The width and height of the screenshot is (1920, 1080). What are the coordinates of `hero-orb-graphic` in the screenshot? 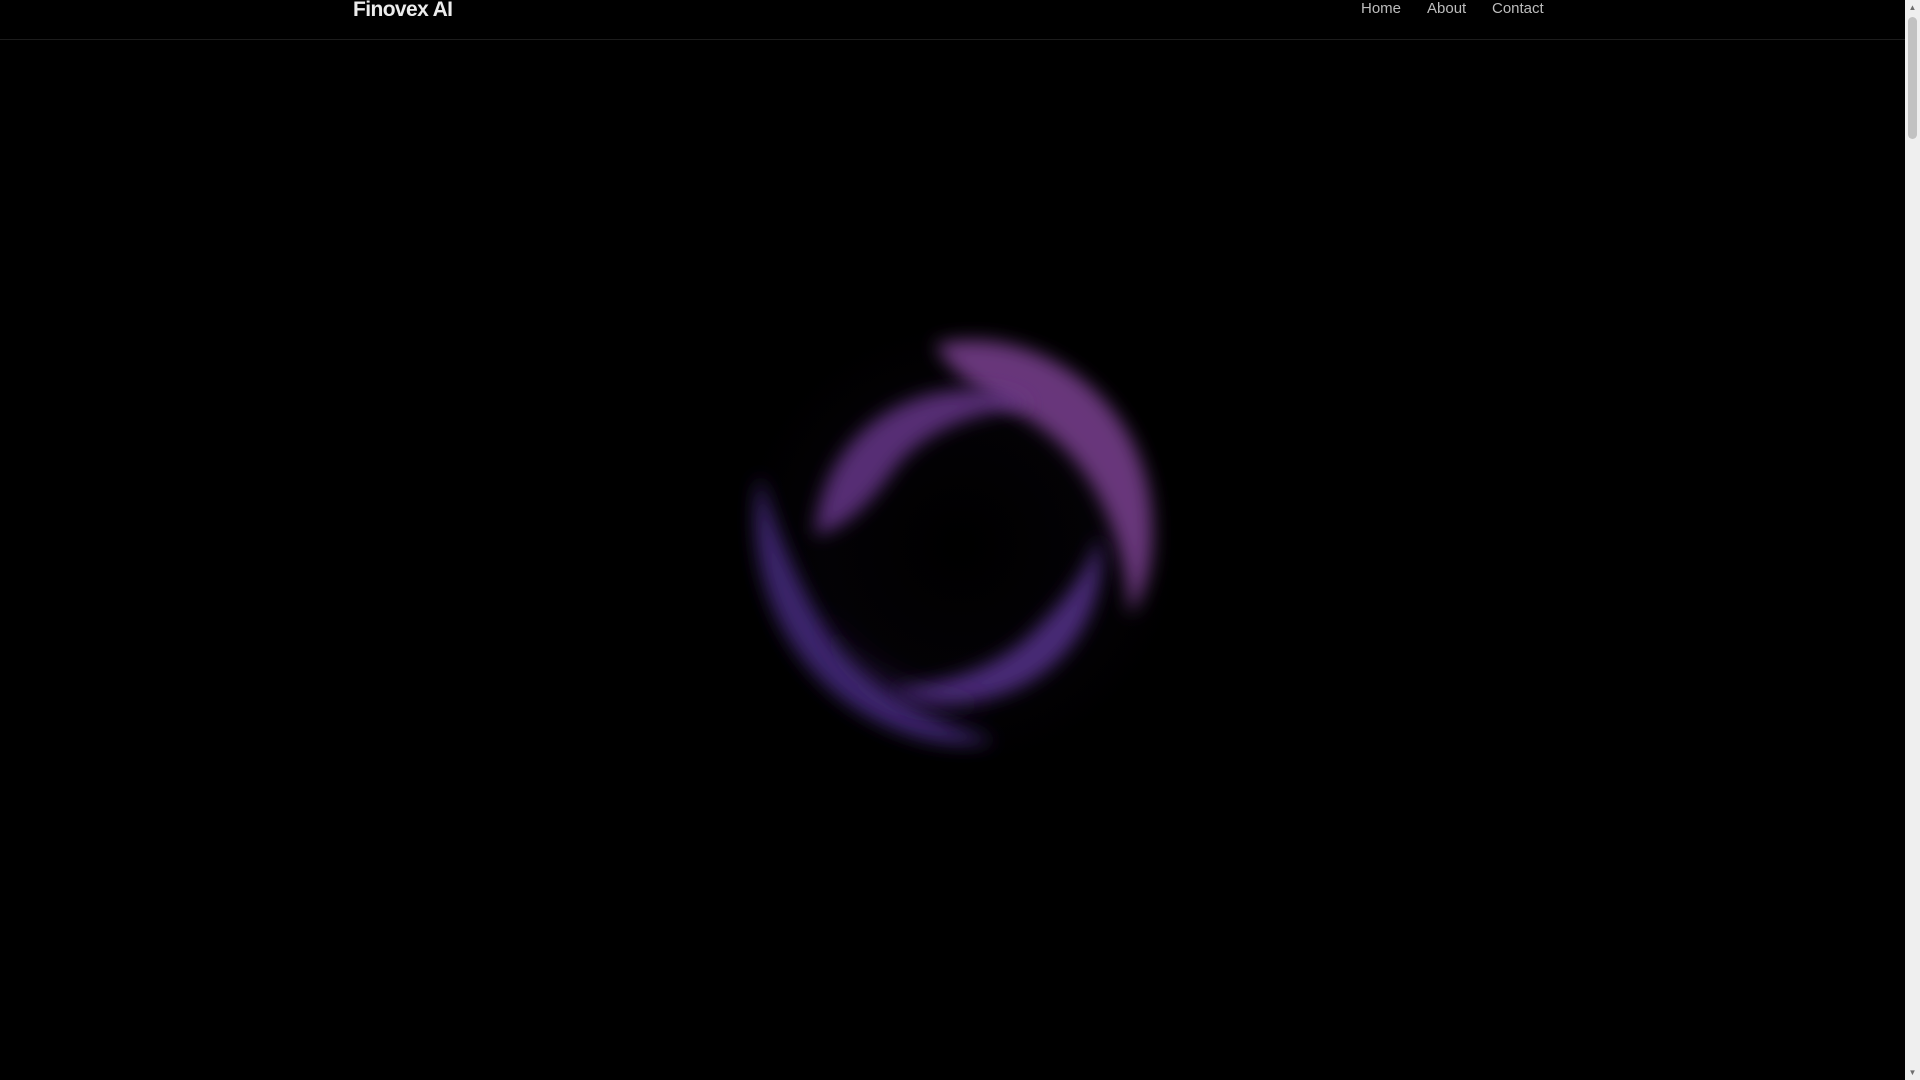 It's located at (960, 545).